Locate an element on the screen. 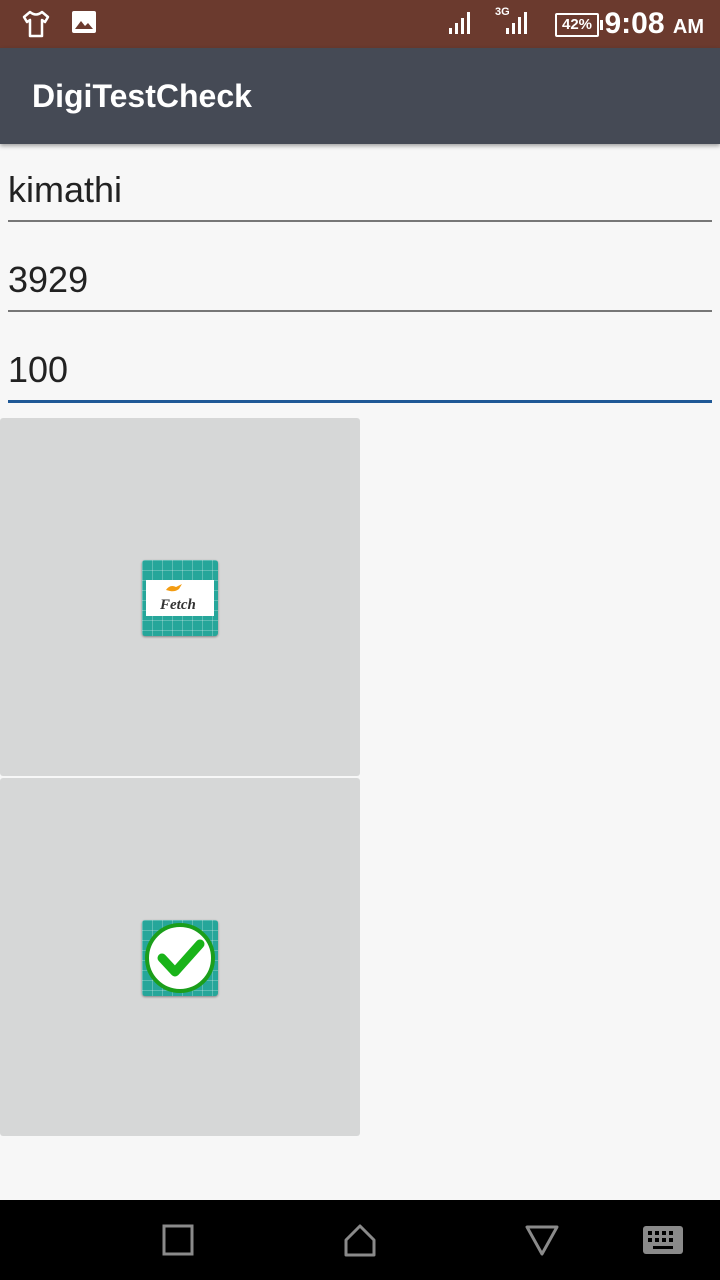 The height and width of the screenshot is (1280, 720). clock-ampm: AM is located at coordinates (688, 27).